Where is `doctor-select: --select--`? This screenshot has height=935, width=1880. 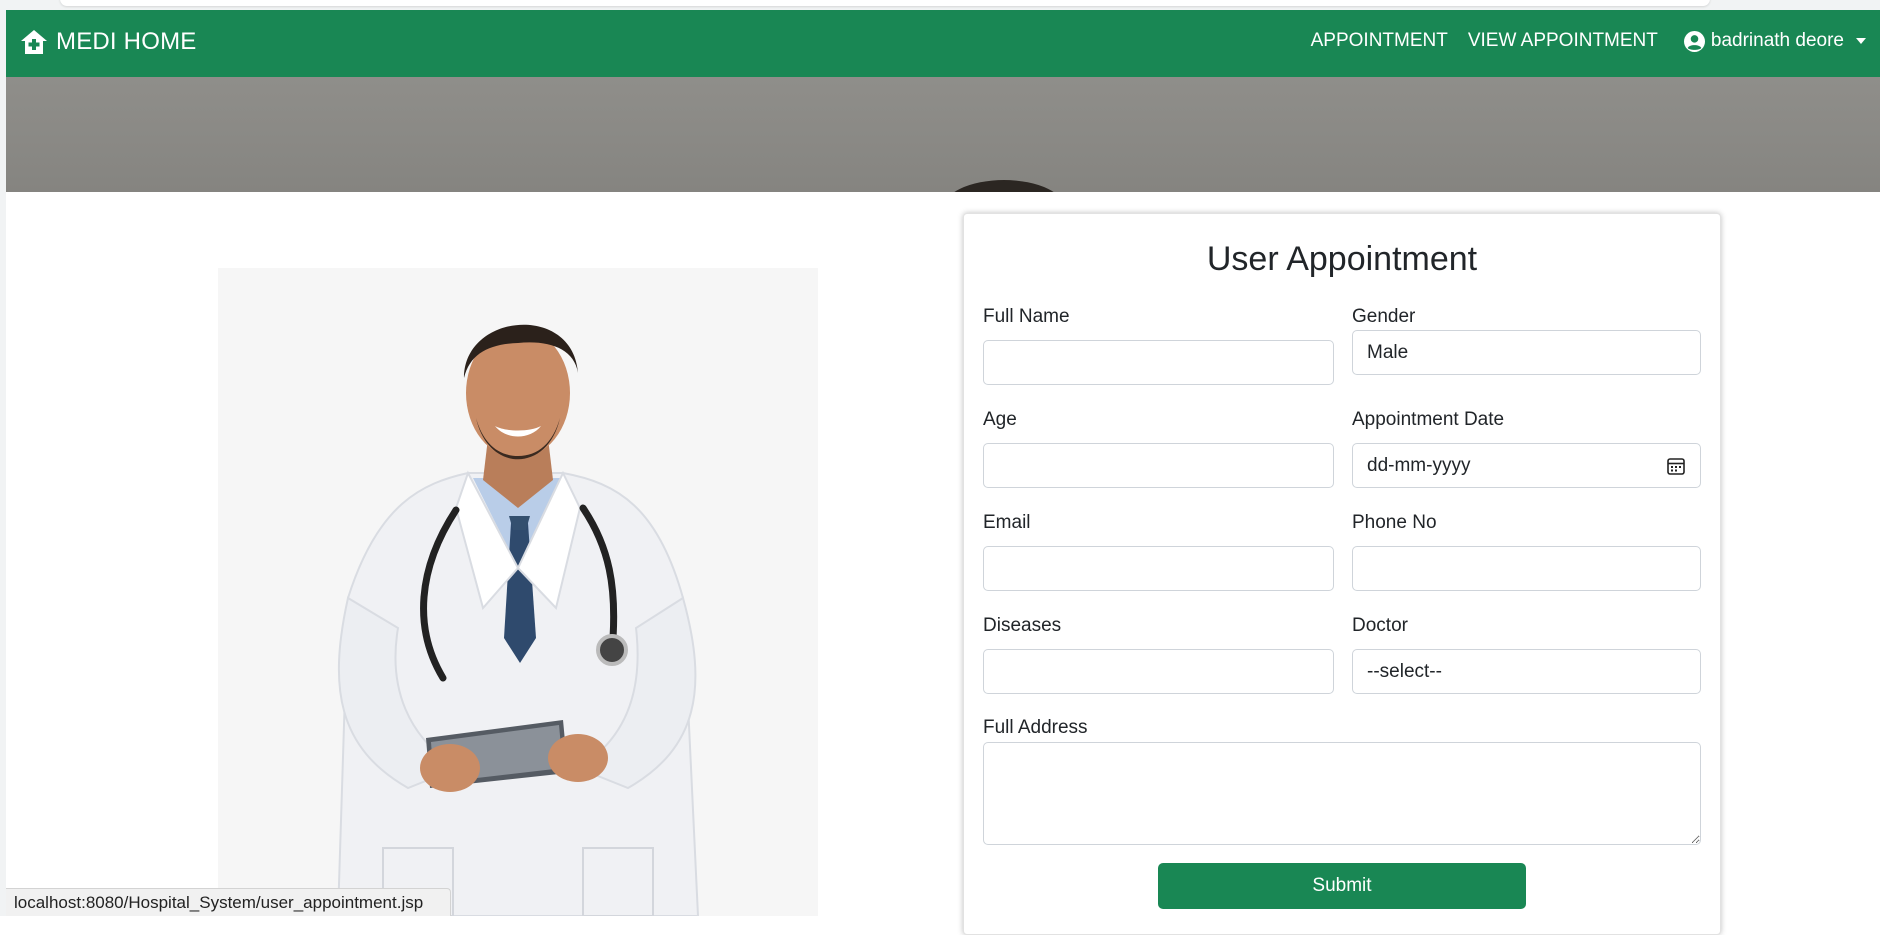 doctor-select: --select-- is located at coordinates (1526, 671).